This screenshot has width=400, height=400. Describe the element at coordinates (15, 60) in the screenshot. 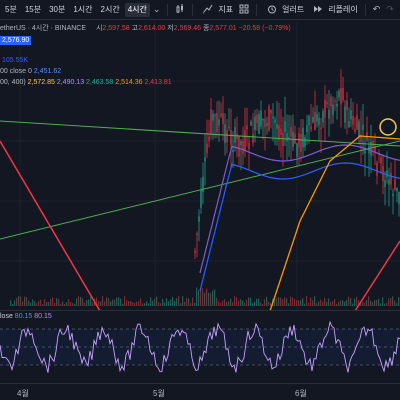

I see `volume-value: 105.55K` at that location.